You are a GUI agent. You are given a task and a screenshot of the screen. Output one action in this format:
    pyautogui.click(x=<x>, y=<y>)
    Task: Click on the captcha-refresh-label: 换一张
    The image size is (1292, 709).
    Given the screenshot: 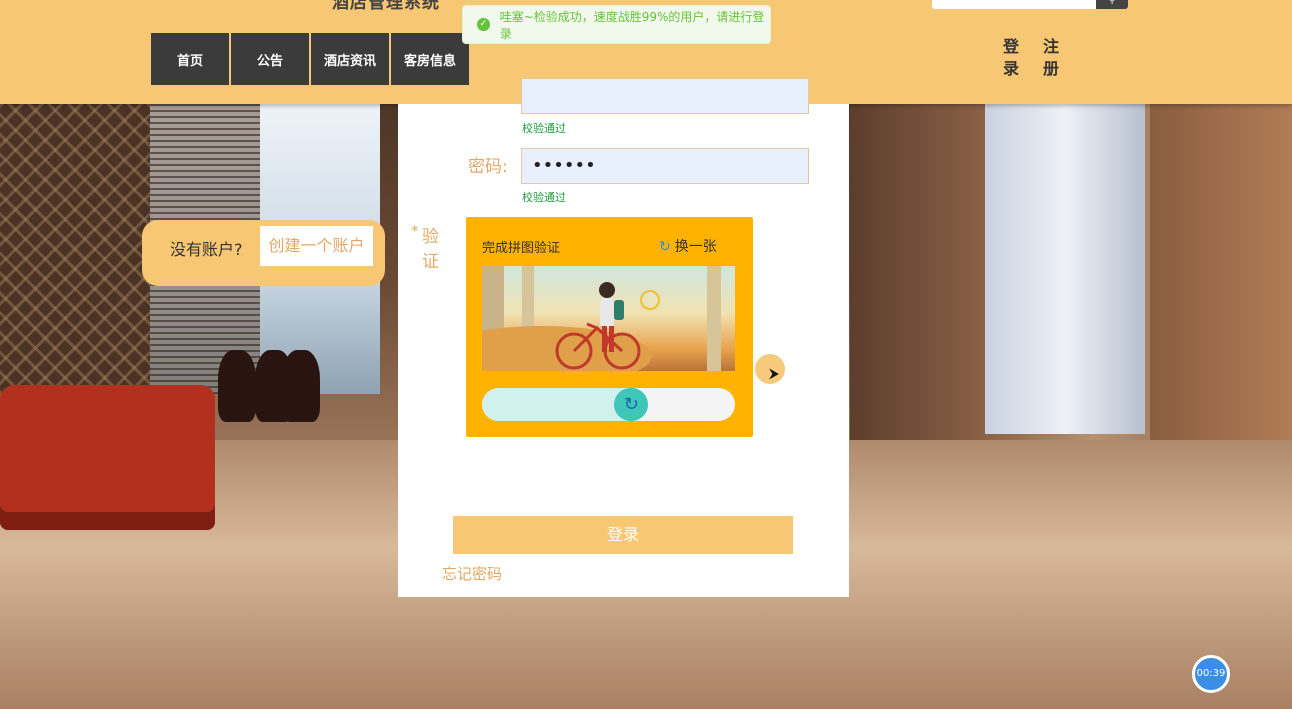 What is the action you would take?
    pyautogui.click(x=695, y=247)
    